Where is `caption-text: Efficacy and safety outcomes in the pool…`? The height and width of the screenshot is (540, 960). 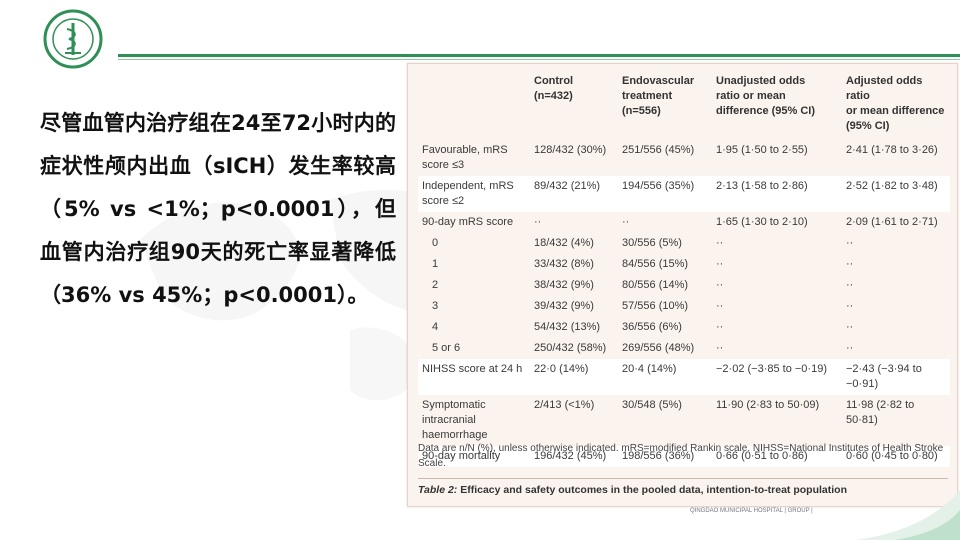
caption-text: Efficacy and safety outcomes in the pool… is located at coordinates (652, 490).